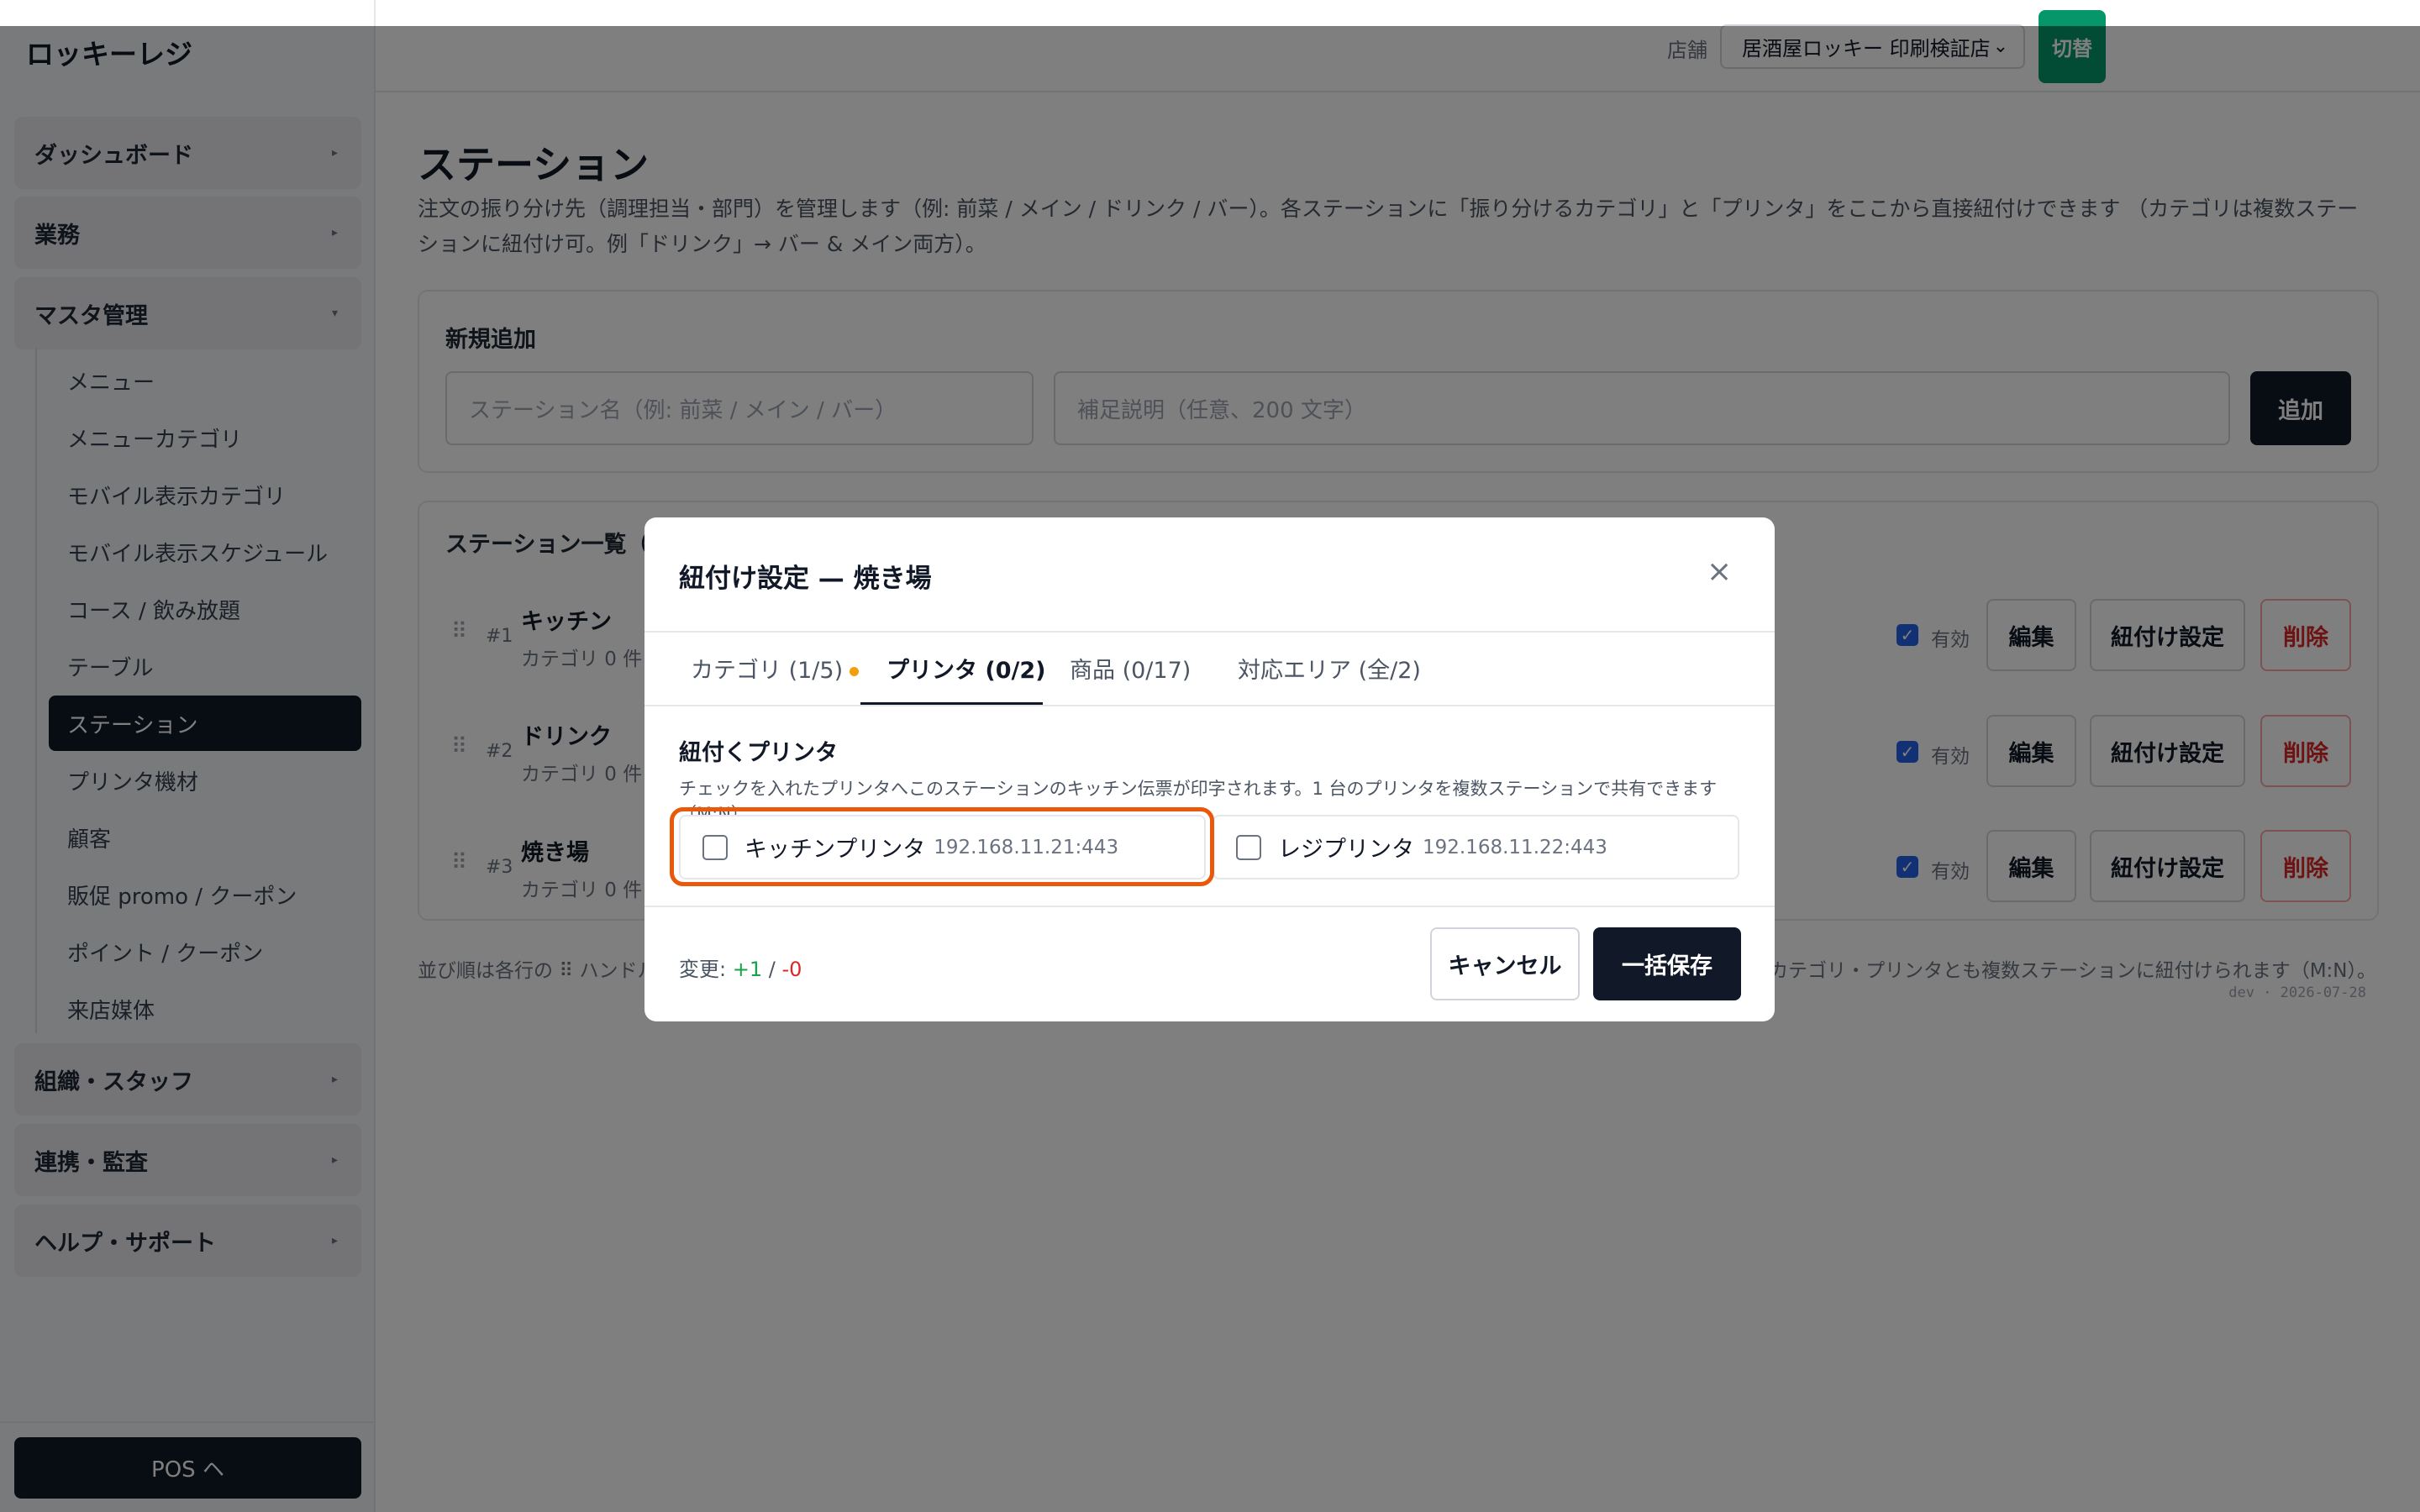 The width and height of the screenshot is (2420, 1512). What do you see at coordinates (767, 671) in the screenshot?
I see `tab-label: カテゴリ (1/5)` at bounding box center [767, 671].